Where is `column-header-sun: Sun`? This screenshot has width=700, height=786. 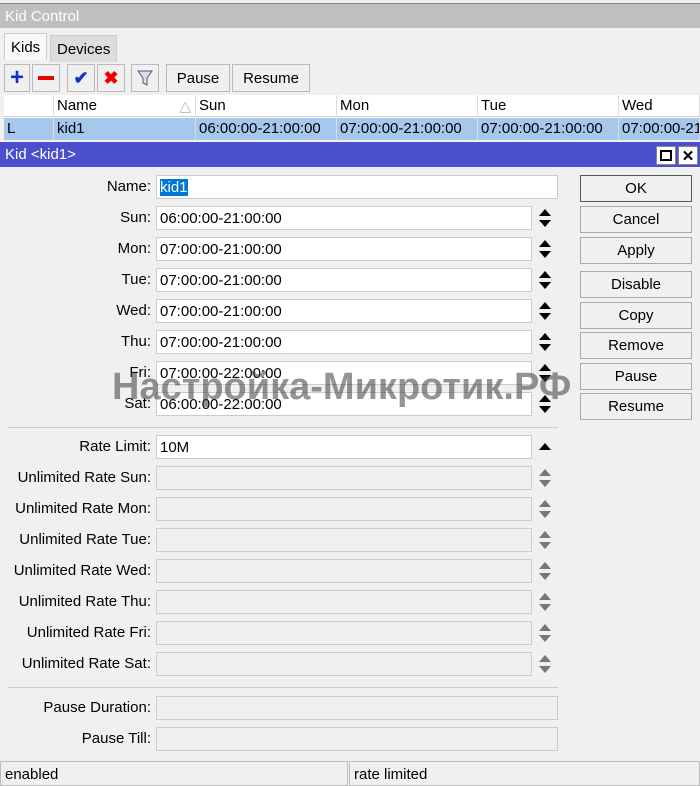
column-header-sun: Sun is located at coordinates (266, 106).